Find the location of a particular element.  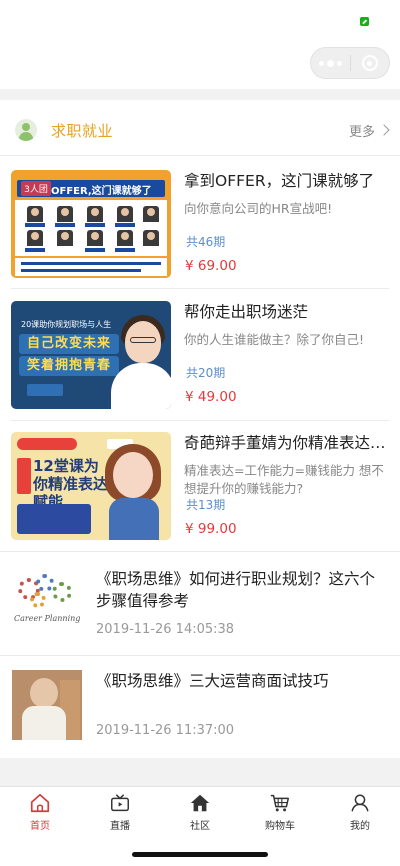

course-title: 拿到OFFER，这门课就够了 is located at coordinates (279, 181).